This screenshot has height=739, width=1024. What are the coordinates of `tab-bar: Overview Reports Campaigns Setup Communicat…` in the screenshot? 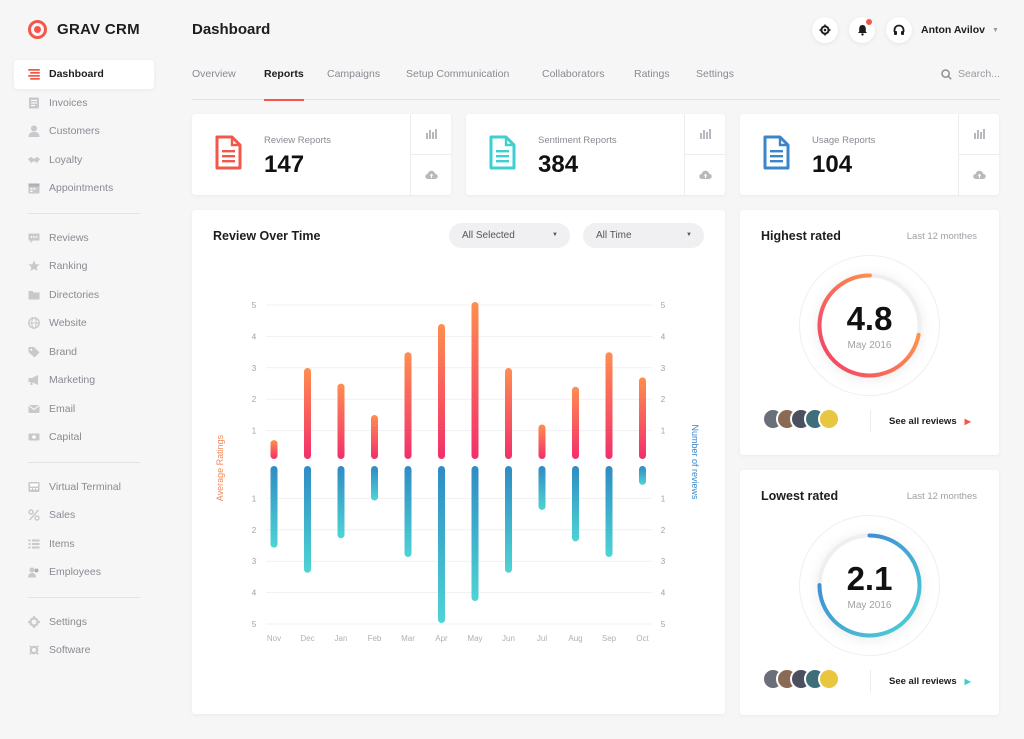 It's located at (596, 80).